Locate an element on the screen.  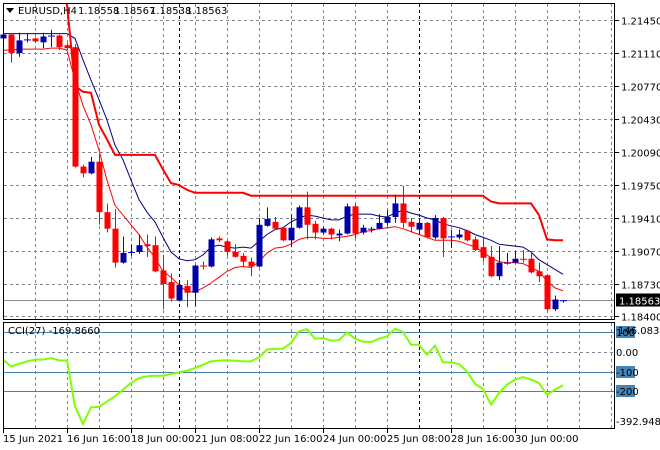
price-tick-label: 1.19750 is located at coordinates (640, 187).